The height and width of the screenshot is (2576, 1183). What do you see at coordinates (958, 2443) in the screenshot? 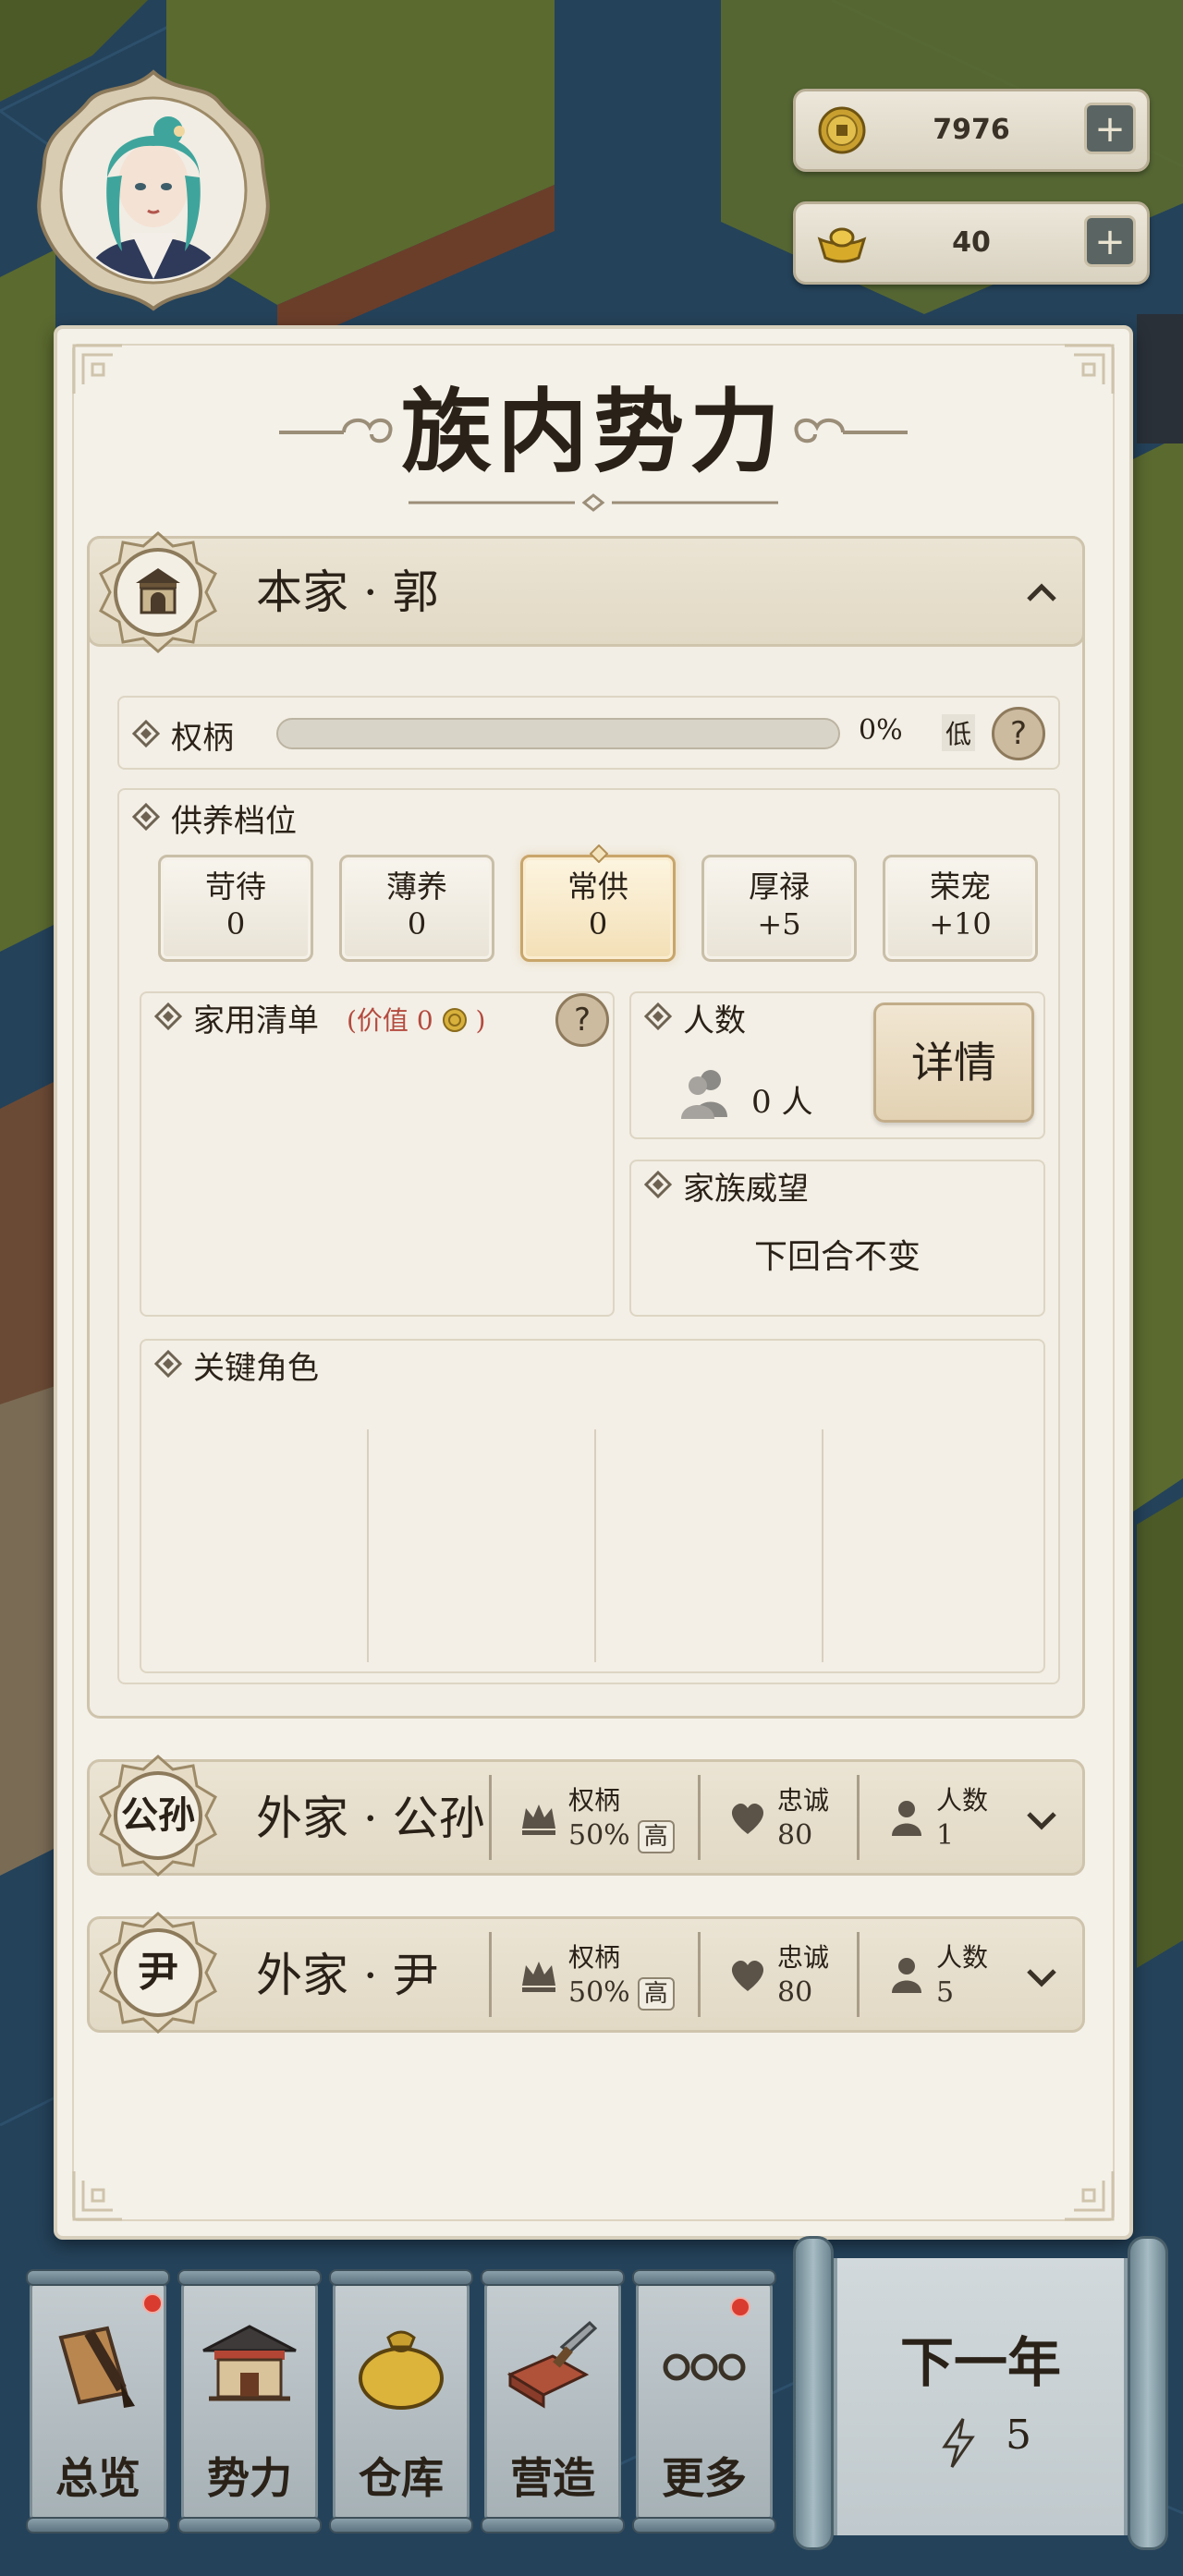
I see `lightning-icon` at bounding box center [958, 2443].